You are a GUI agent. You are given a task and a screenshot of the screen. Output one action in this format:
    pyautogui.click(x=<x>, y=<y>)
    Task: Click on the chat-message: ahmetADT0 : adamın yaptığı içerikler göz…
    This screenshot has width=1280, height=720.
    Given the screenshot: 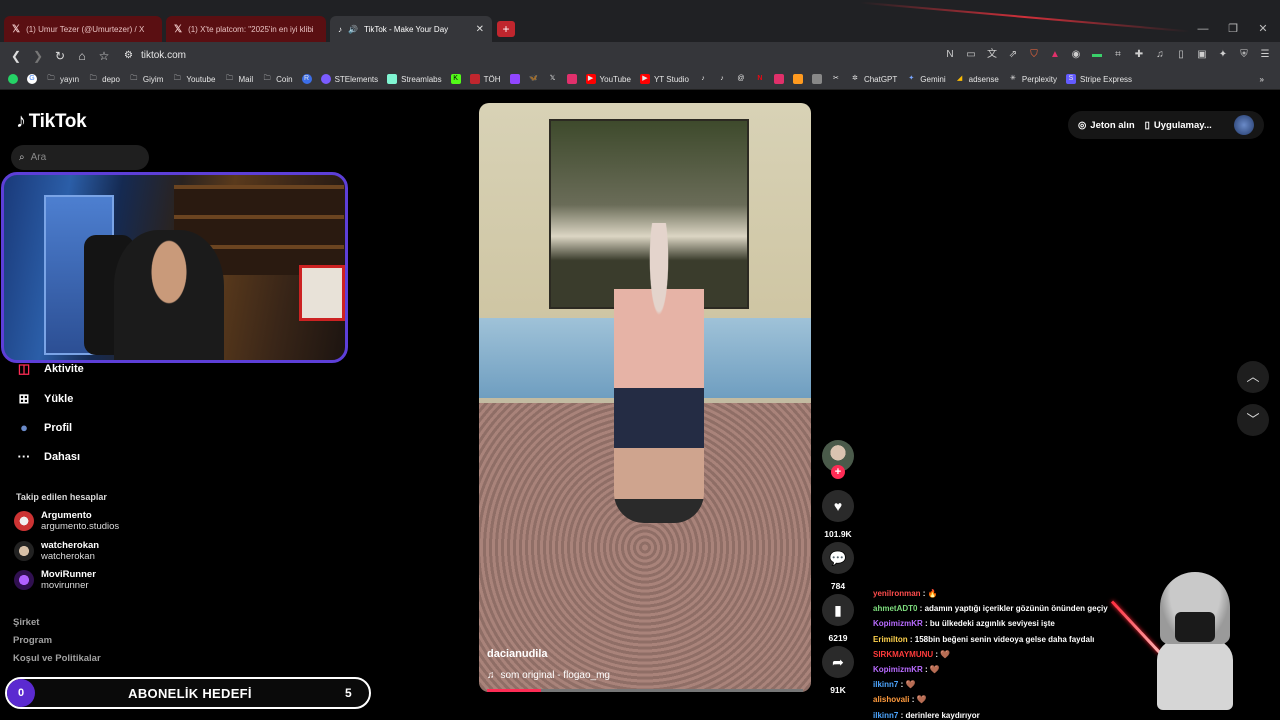 What is the action you would take?
    pyautogui.click(x=998, y=608)
    